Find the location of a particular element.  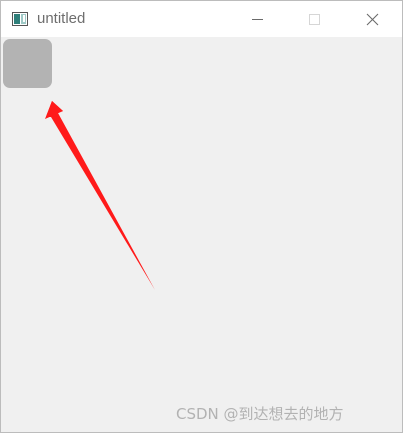

maximize-icon is located at coordinates (314, 19).